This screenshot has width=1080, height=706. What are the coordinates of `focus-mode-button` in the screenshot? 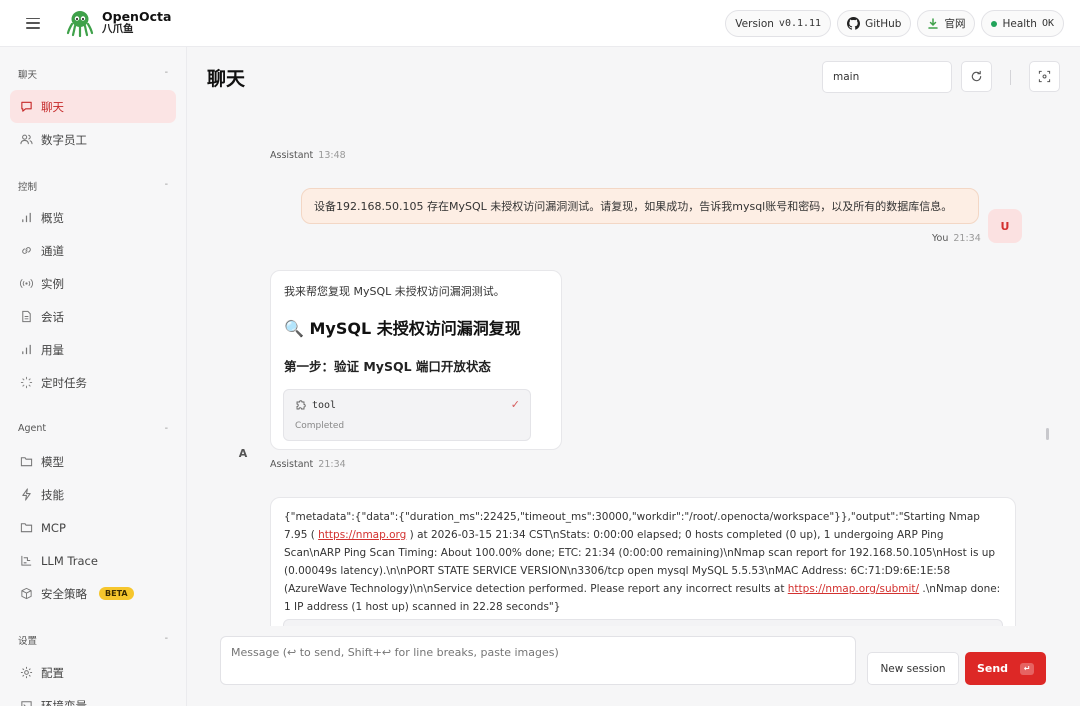 It's located at (1044, 76).